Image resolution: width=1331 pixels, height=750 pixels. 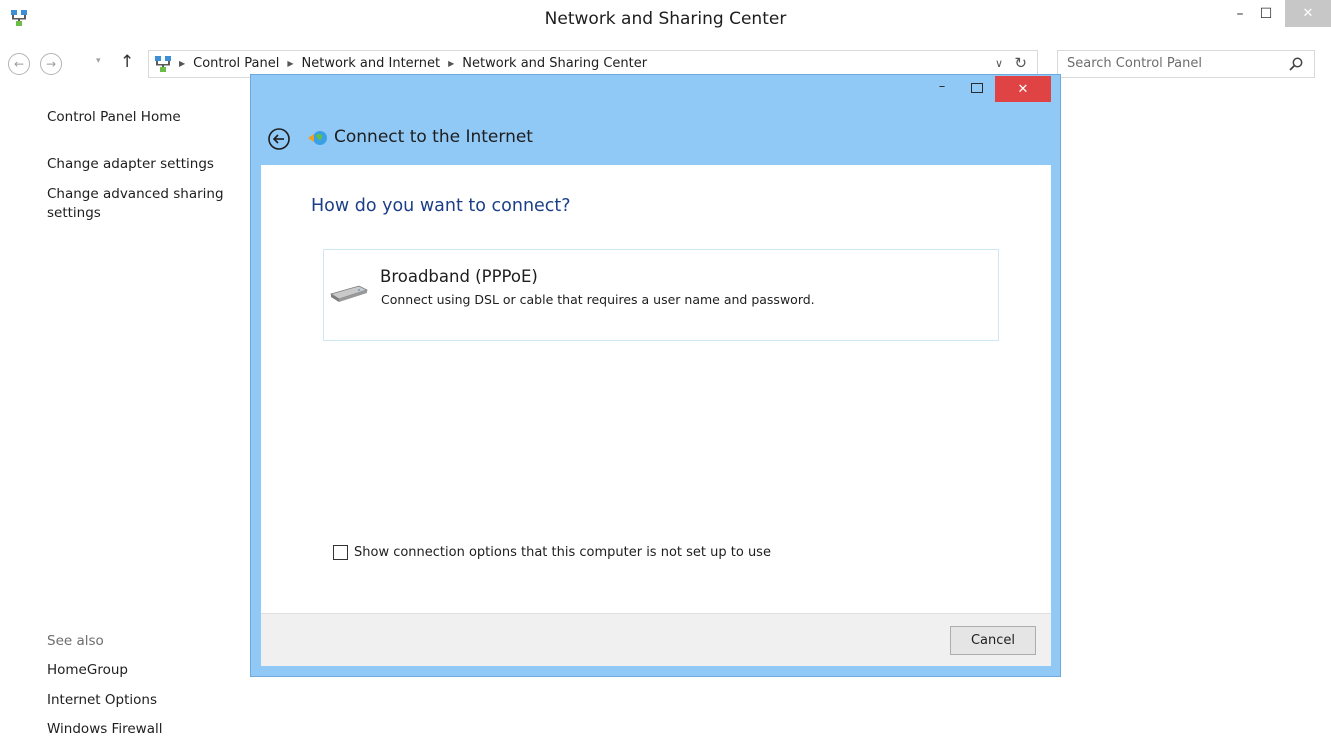 I want to click on title-bar: Network and Sharing Center – ☐ ✕, so click(x=665, y=20).